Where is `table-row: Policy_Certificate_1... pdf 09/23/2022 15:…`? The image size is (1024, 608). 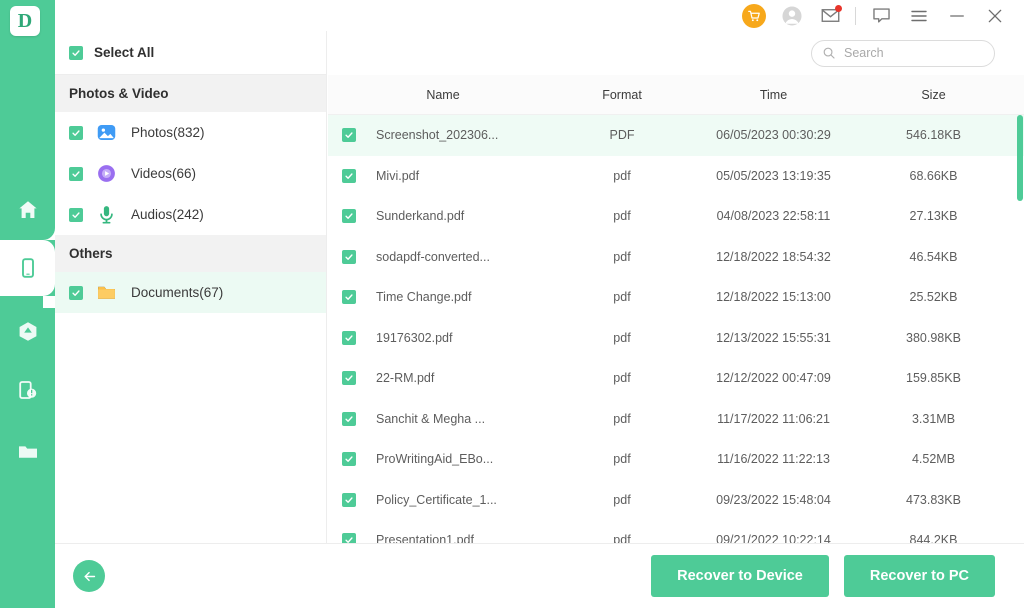
table-row: Policy_Certificate_1... pdf 09/23/2022 15:… is located at coordinates (676, 500).